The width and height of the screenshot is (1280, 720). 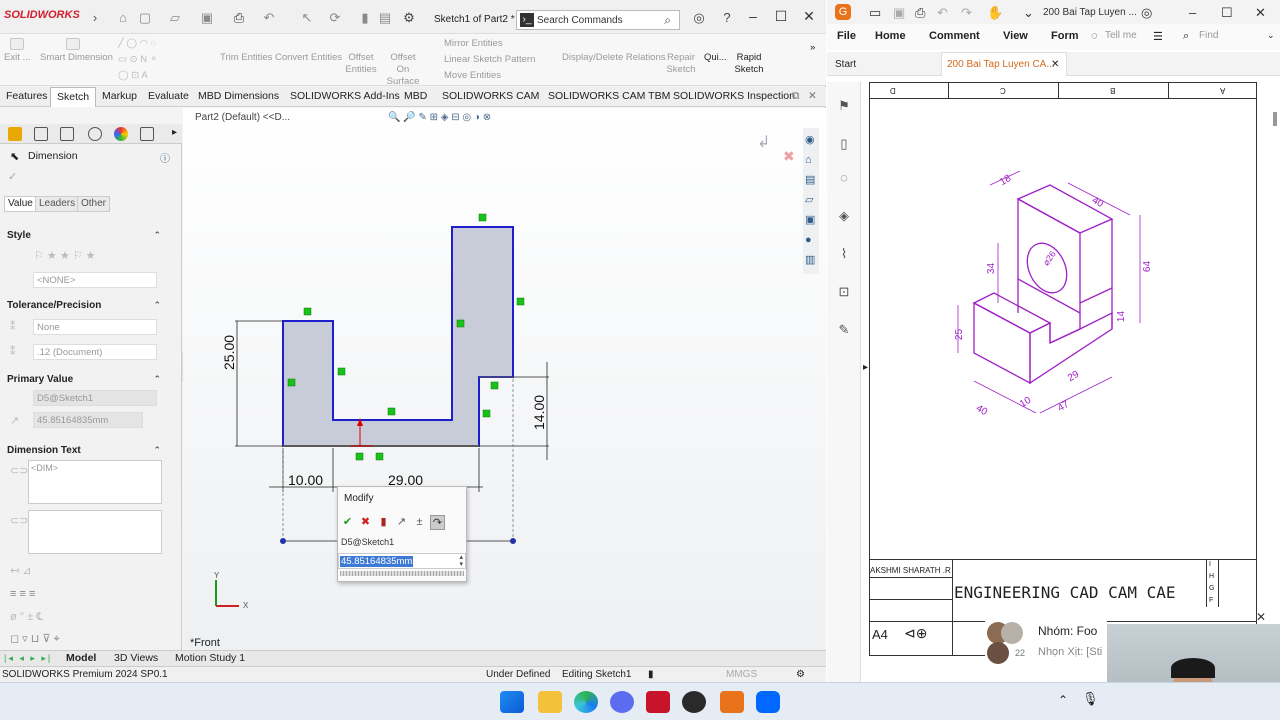 I want to click on rebuild-icon: ⟳, so click(x=335, y=18).